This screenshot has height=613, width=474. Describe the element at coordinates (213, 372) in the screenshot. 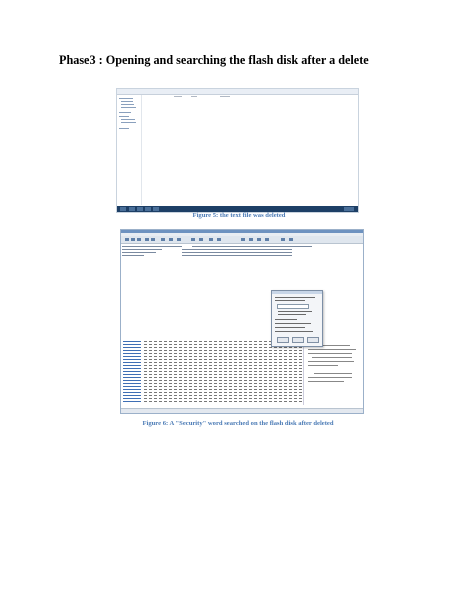

I see `hex-view` at that location.